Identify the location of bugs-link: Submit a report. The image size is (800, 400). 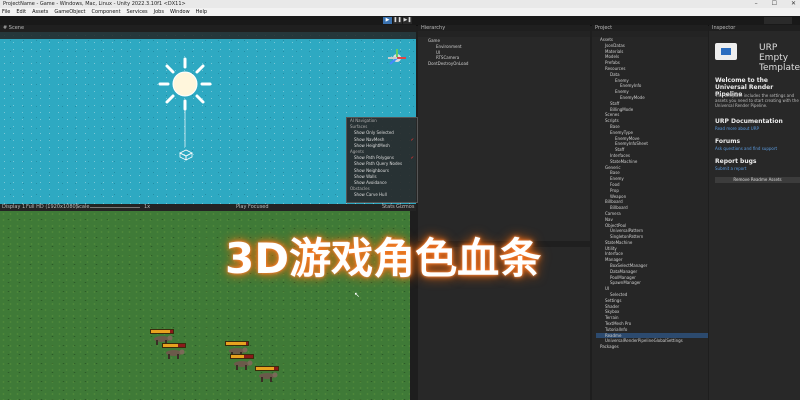
(730, 168).